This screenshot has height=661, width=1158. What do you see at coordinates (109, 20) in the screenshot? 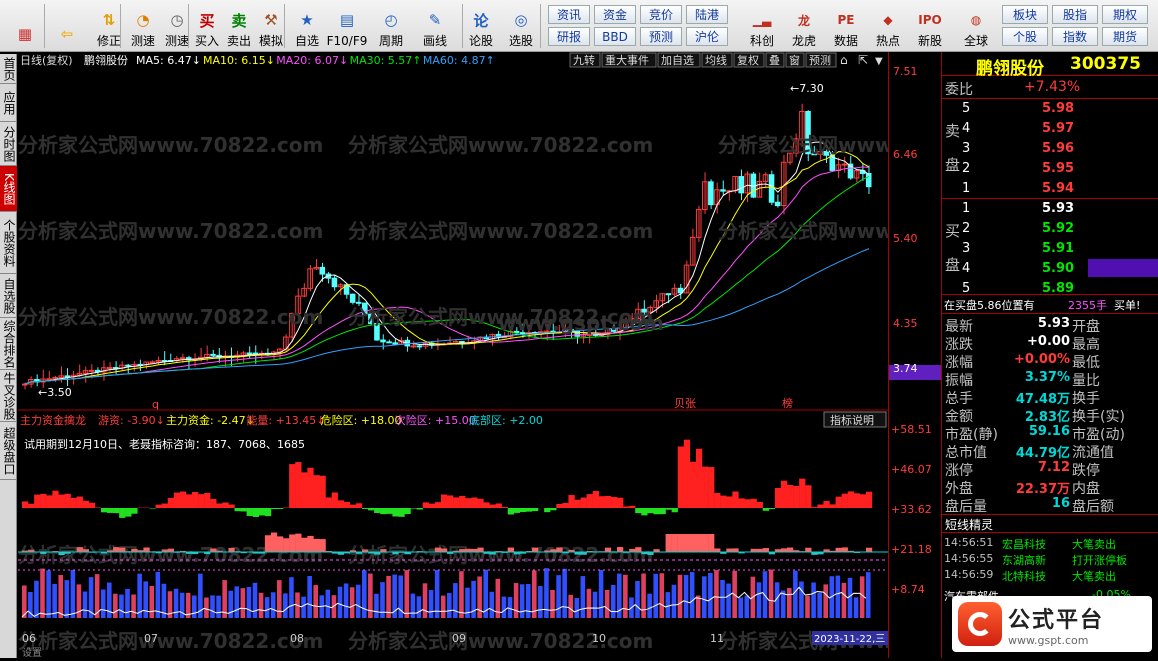
I see `up-down-arrows-icon: ⇅` at bounding box center [109, 20].